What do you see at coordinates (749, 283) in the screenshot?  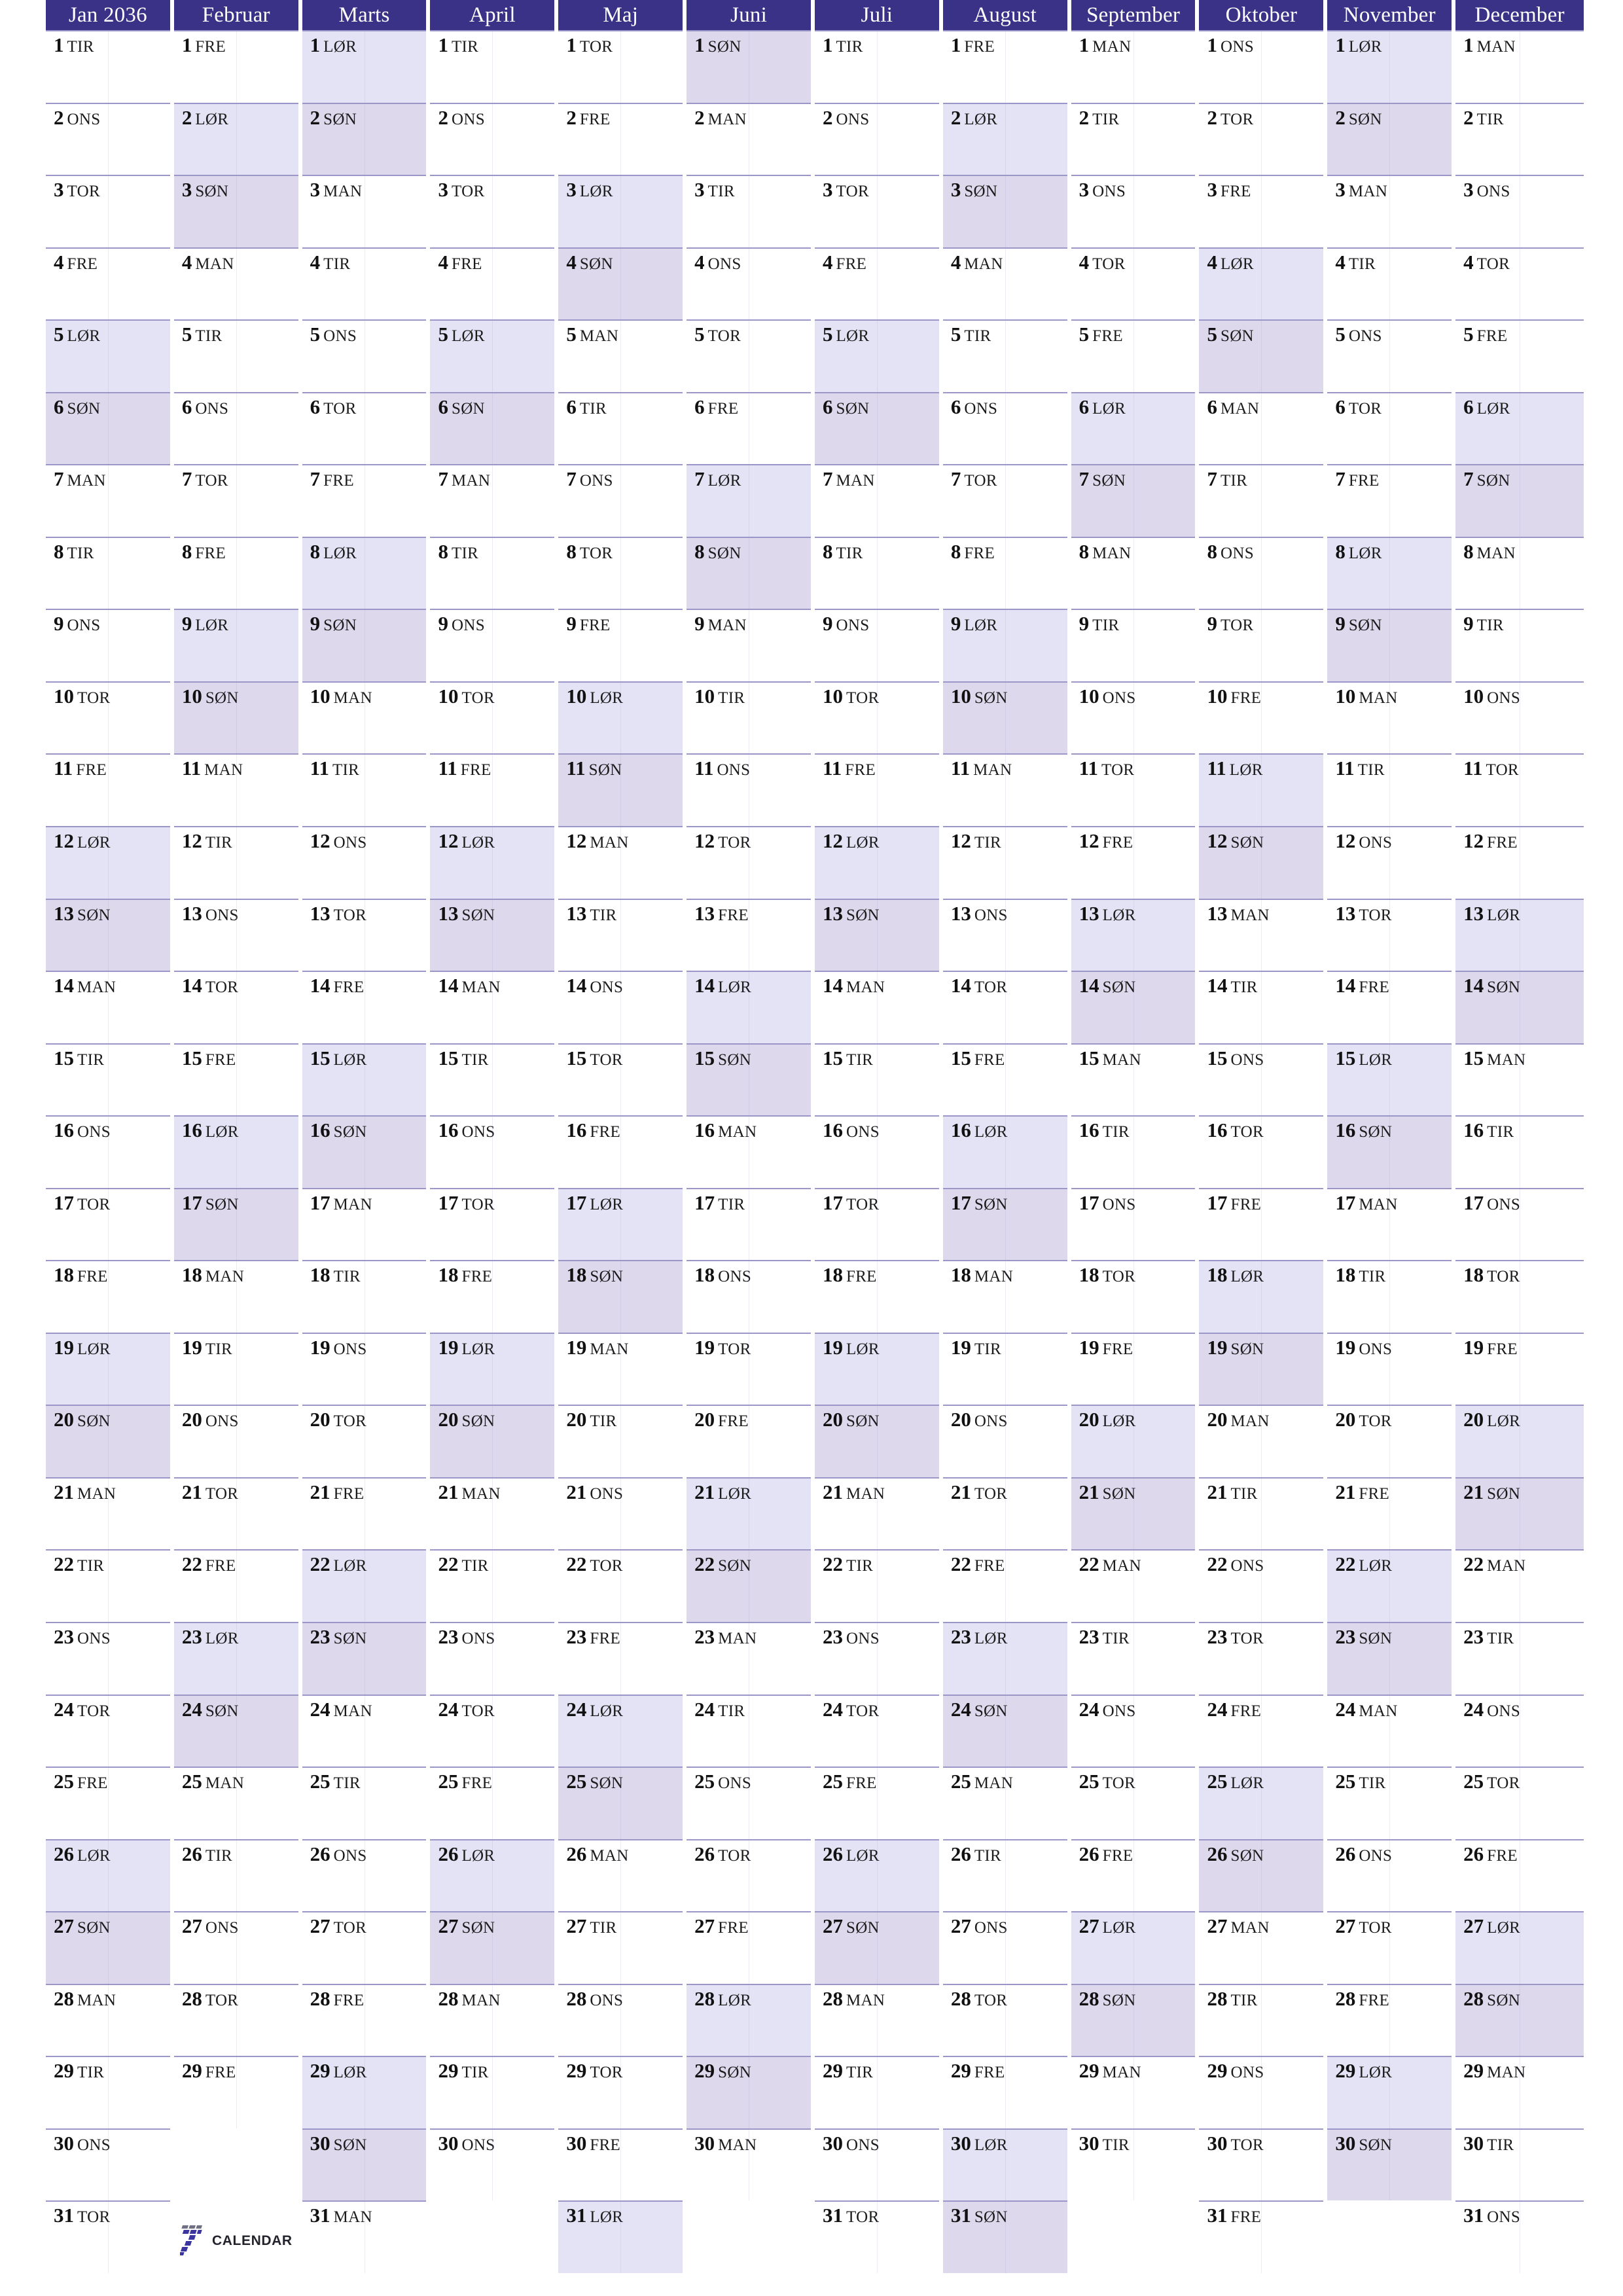 I see `day-cell: 4 ONS` at bounding box center [749, 283].